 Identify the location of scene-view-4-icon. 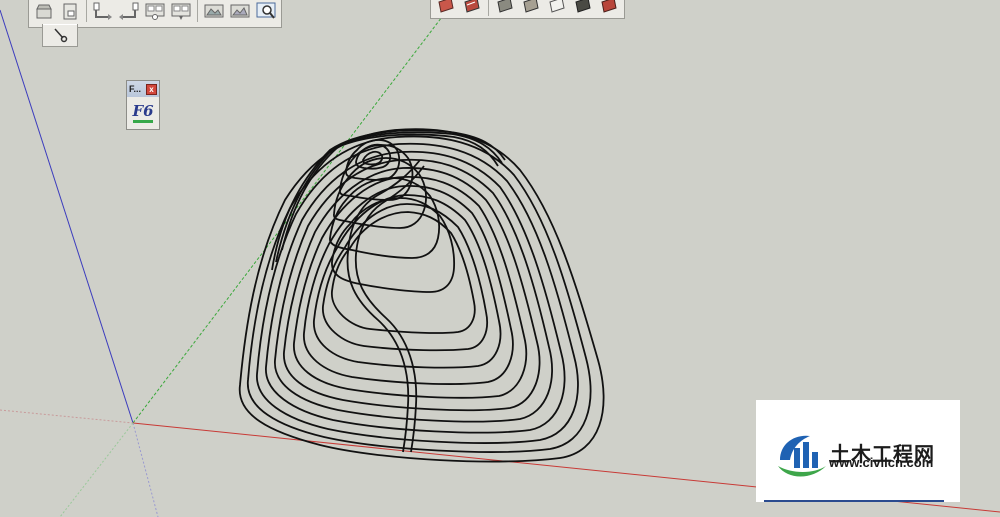
(240, 11).